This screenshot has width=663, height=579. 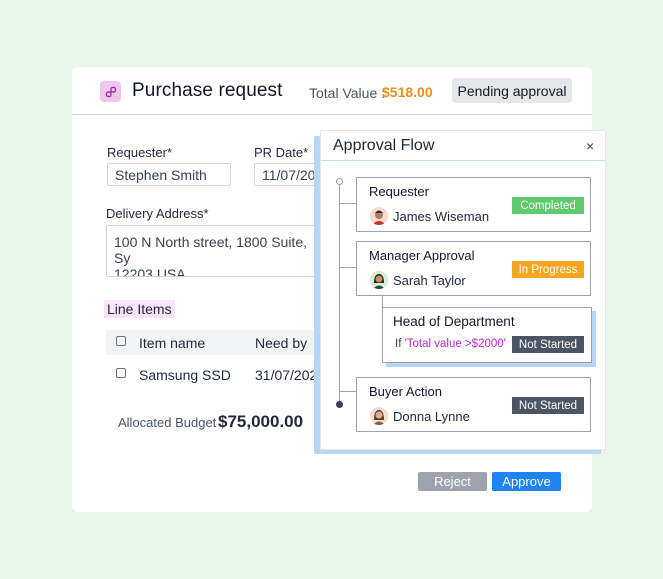 I want to click on row-checkbox, so click(x=121, y=373).